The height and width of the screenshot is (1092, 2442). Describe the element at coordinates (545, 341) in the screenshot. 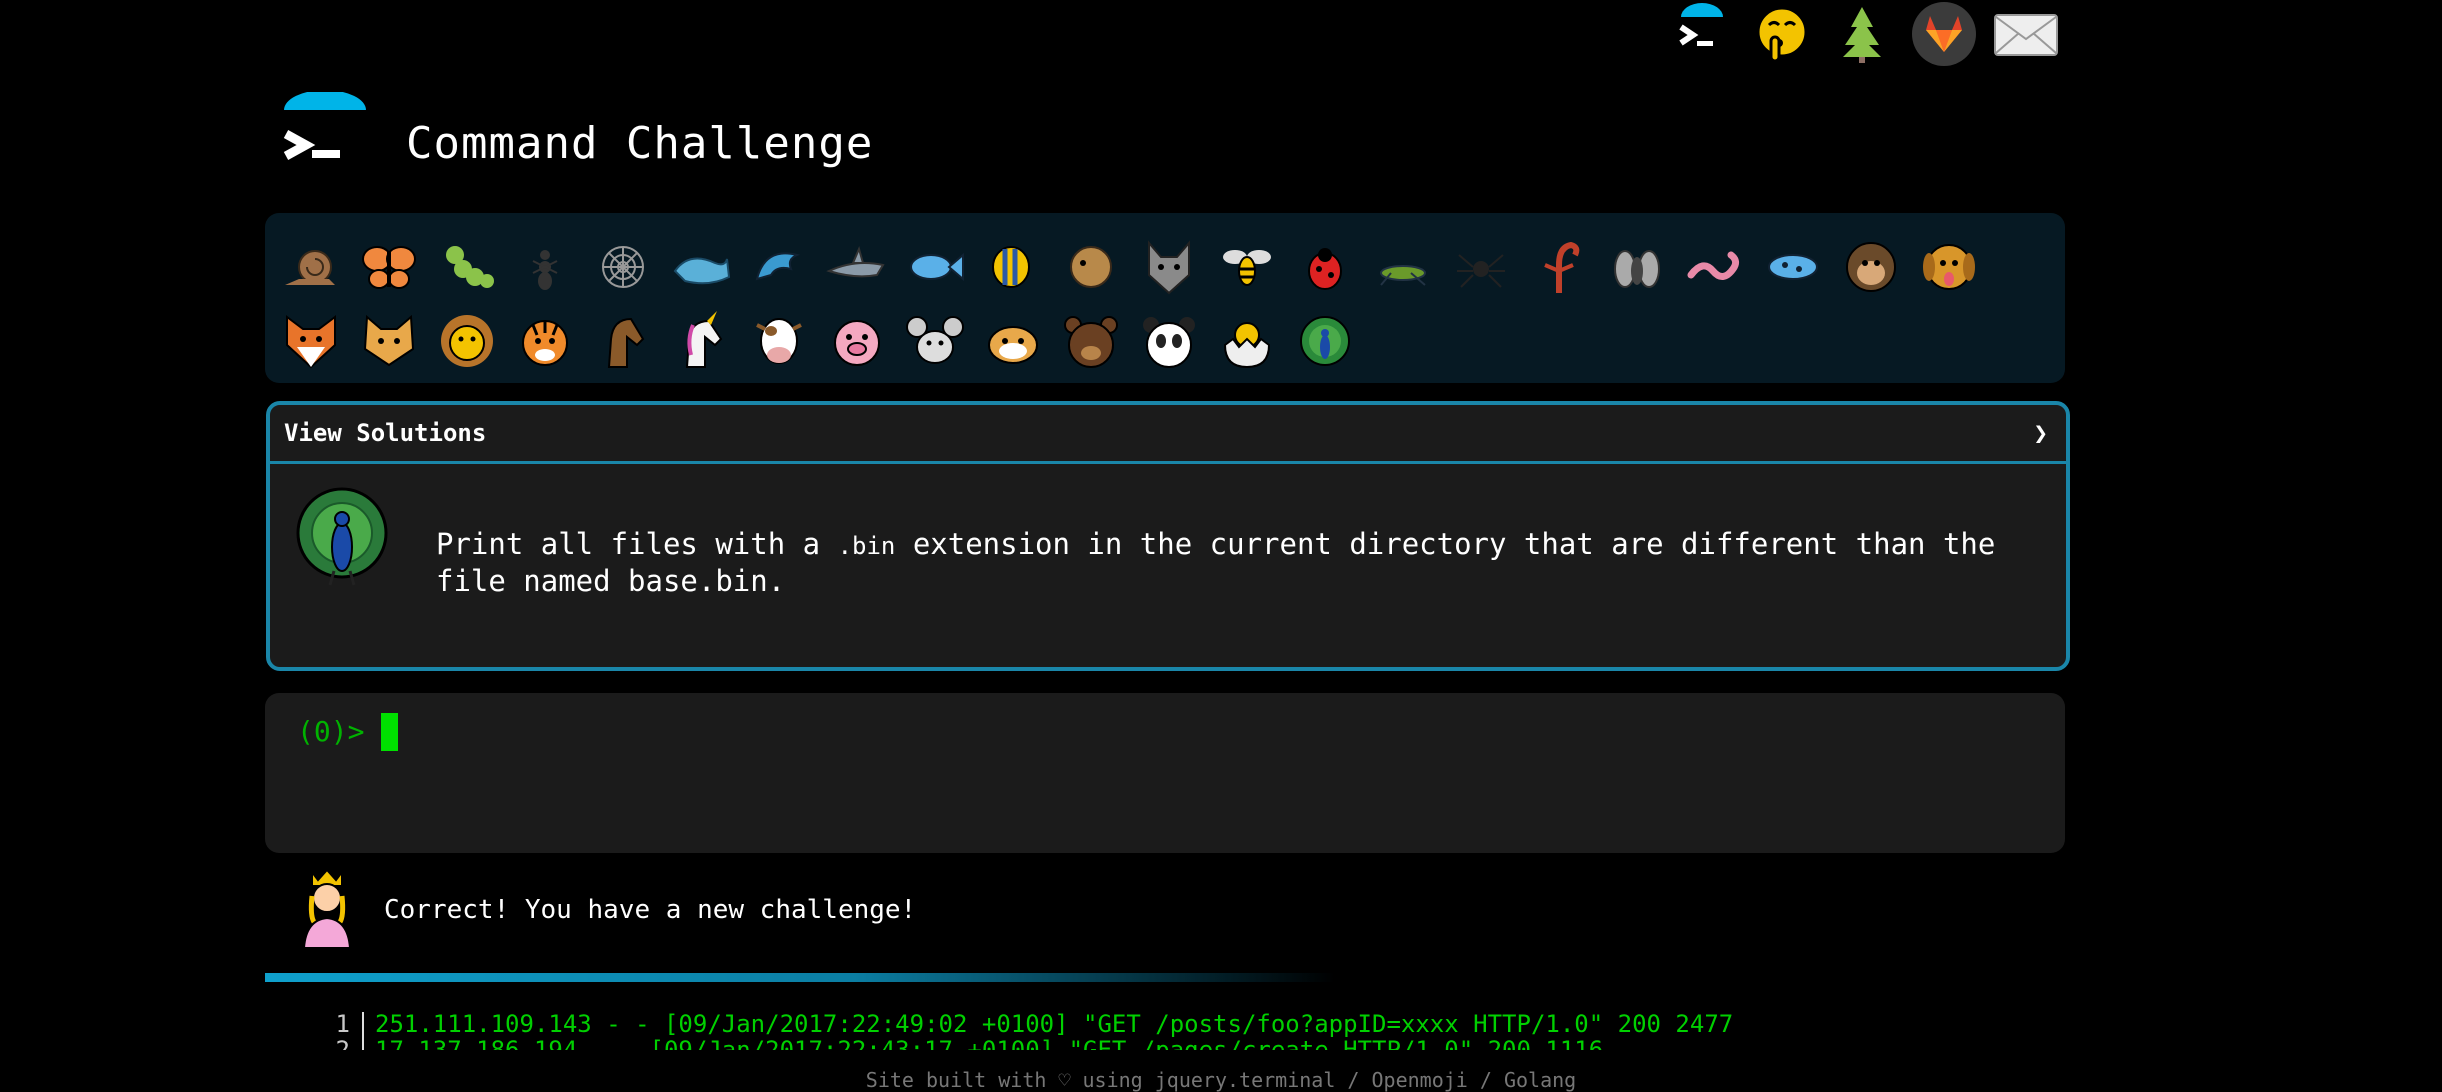

I see `tiger-face-icon` at that location.